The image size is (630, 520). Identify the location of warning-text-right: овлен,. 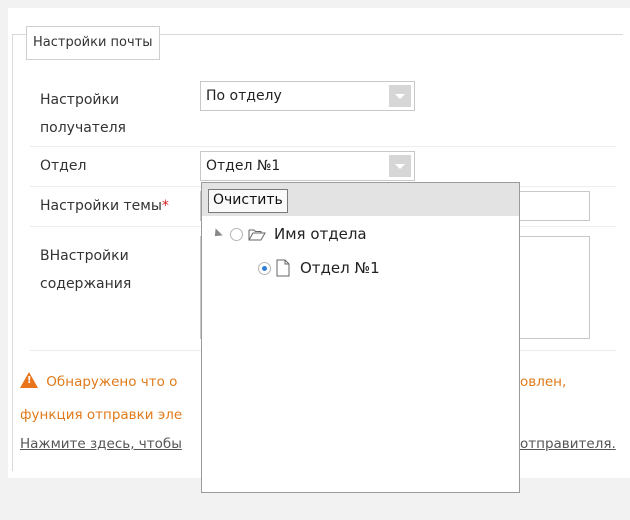
(543, 382).